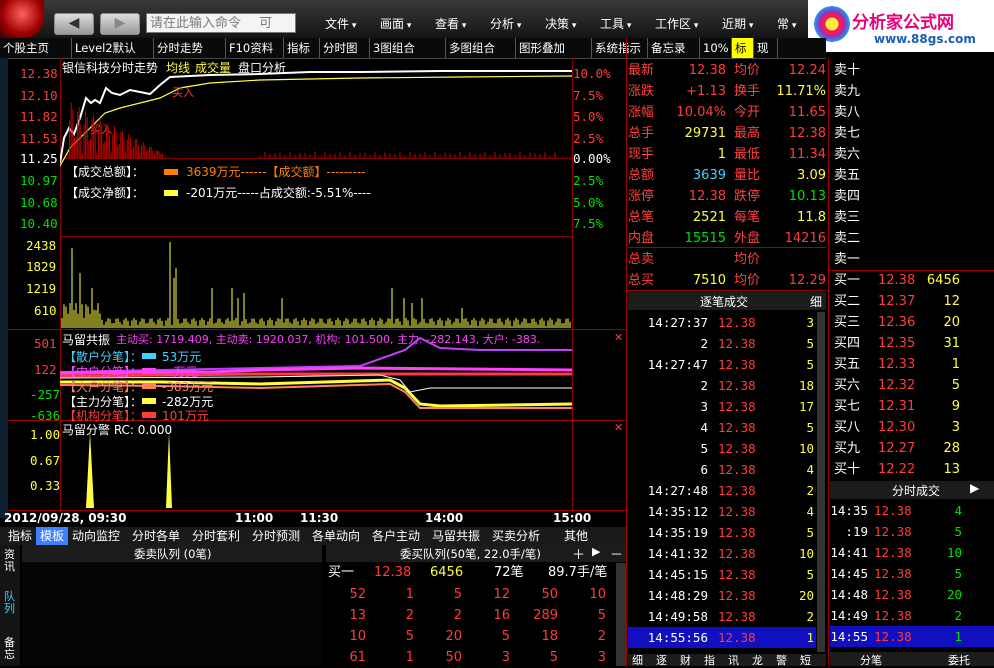  Describe the element at coordinates (913, 238) in the screenshot. I see `ask-row: 卖二` at that location.